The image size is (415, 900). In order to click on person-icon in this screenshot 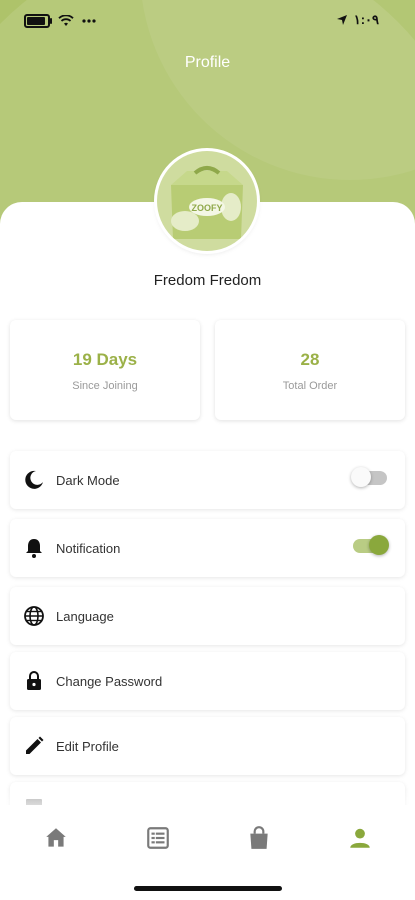, I will do `click(360, 838)`.